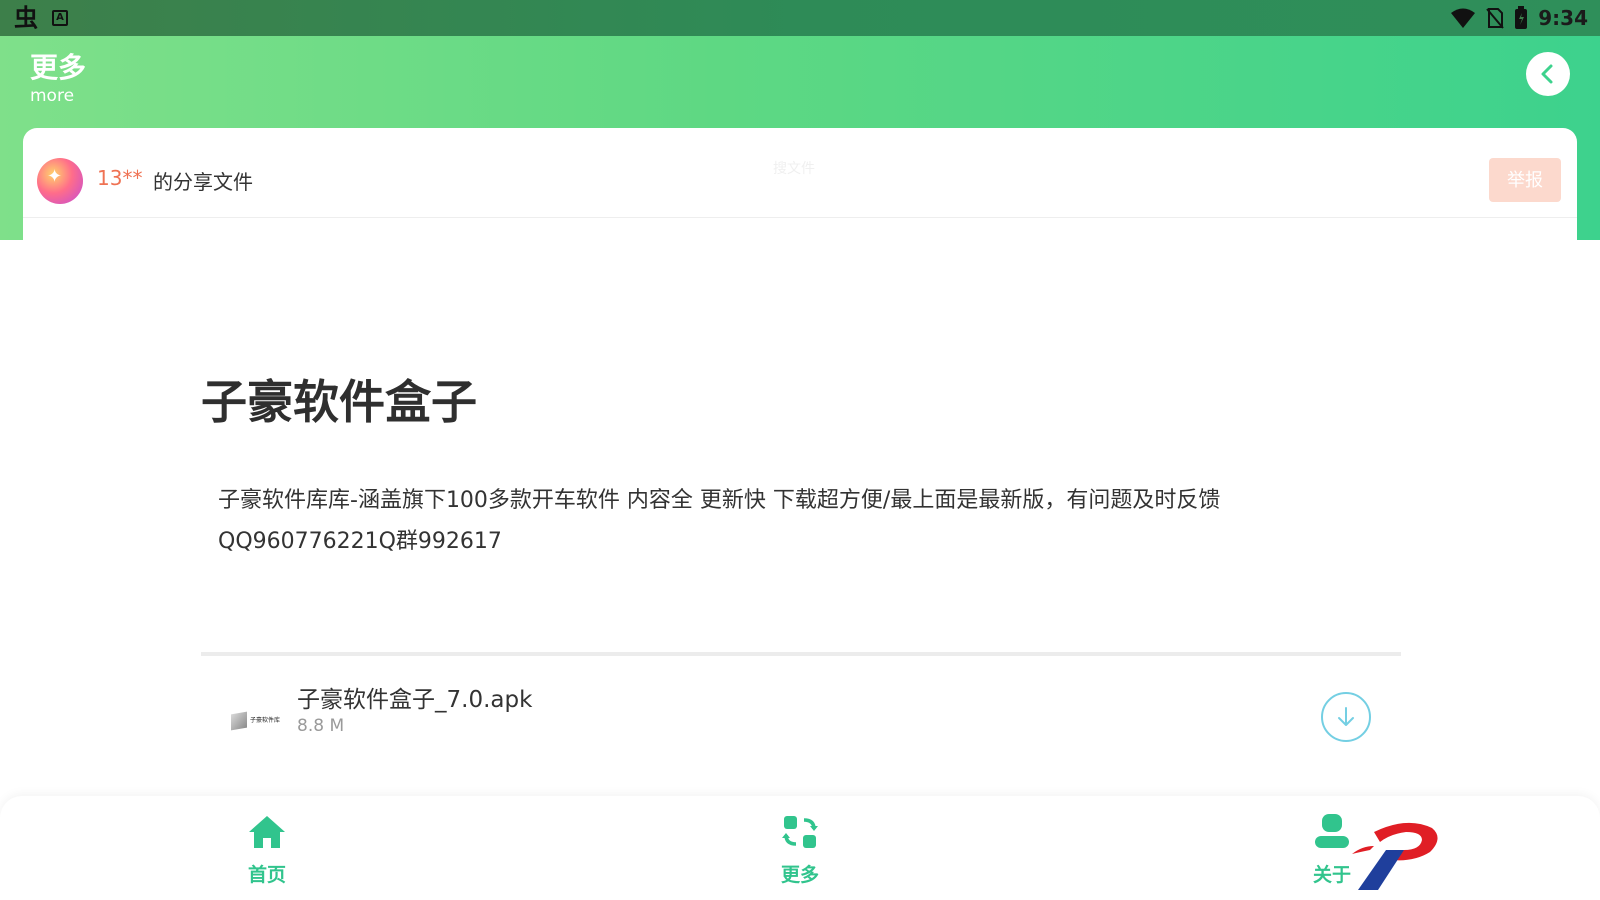 The image size is (1600, 900). What do you see at coordinates (52, 96) in the screenshot?
I see `page-subtitle: more` at bounding box center [52, 96].